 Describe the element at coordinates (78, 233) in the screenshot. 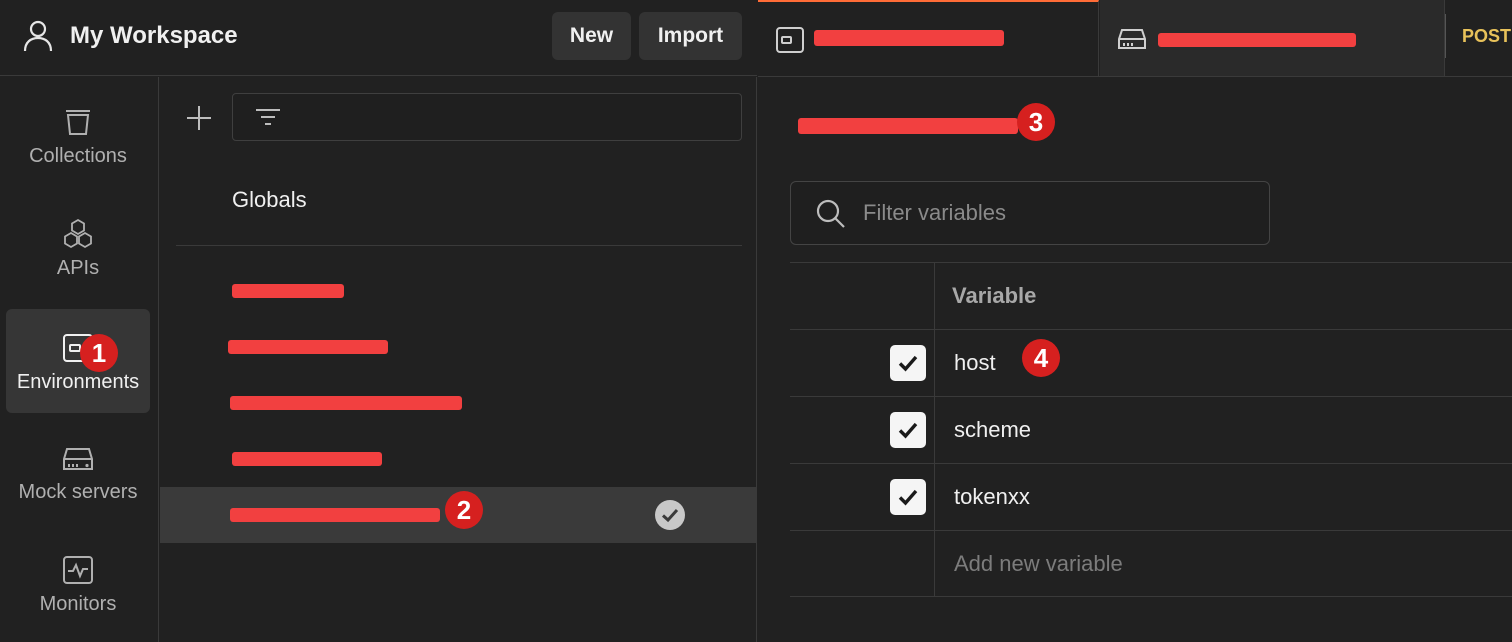

I see `apis-icon` at that location.